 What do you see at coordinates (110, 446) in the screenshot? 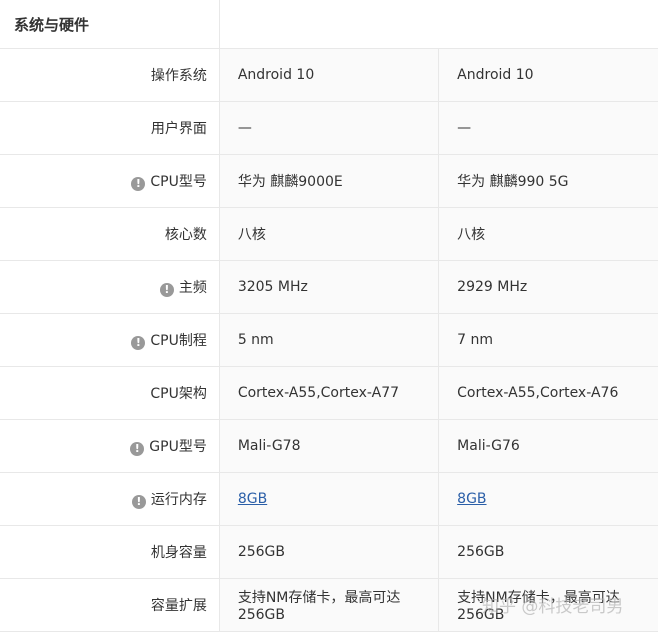
I see `row-label-cell: ! GPU型号` at bounding box center [110, 446].